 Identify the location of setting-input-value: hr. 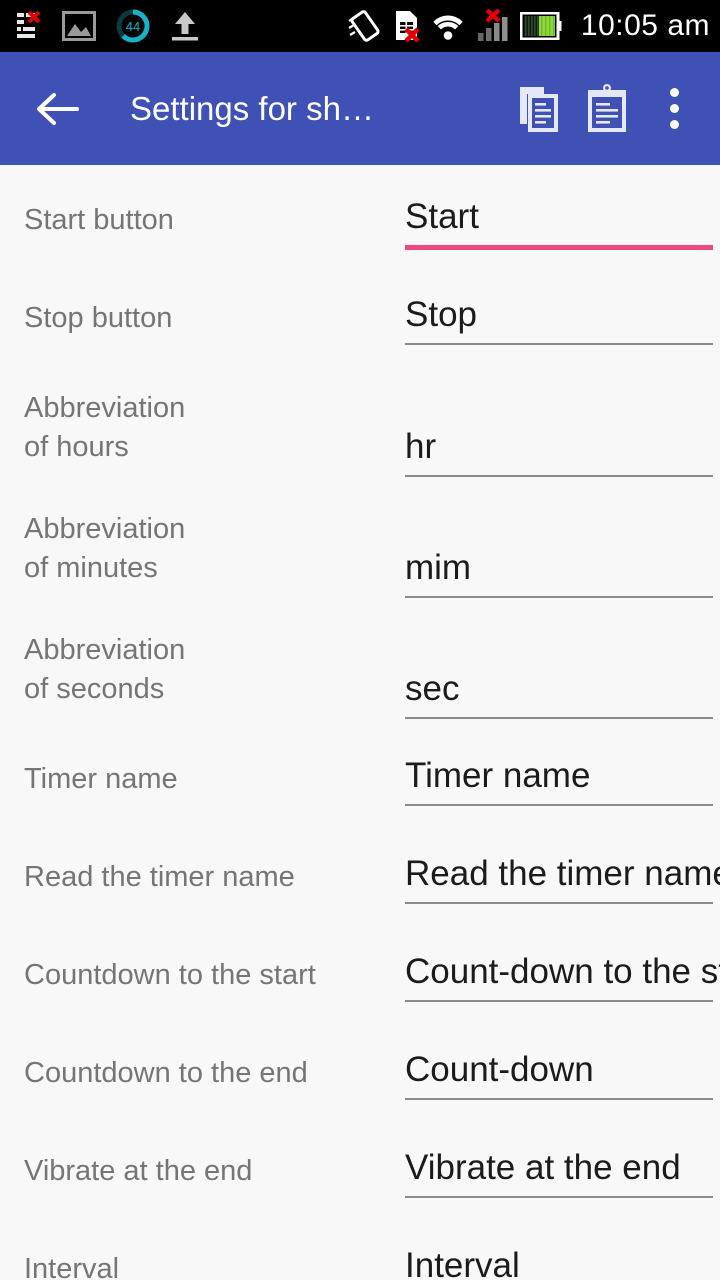
(421, 446).